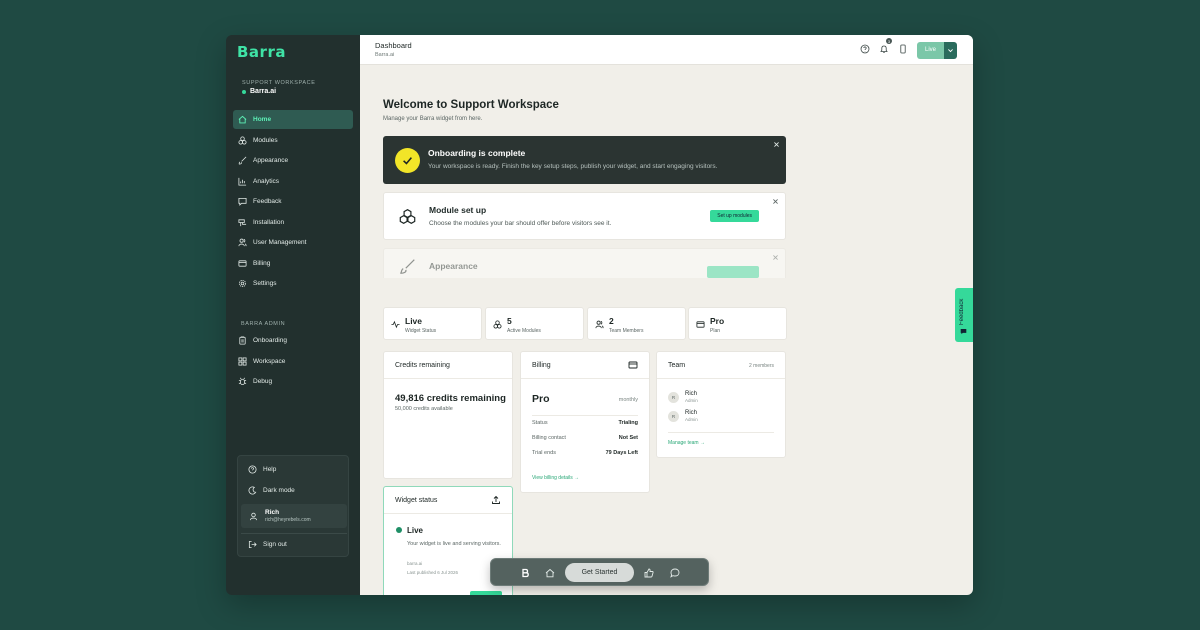  What do you see at coordinates (626, 331) in the screenshot?
I see `stat-label: Team Members` at bounding box center [626, 331].